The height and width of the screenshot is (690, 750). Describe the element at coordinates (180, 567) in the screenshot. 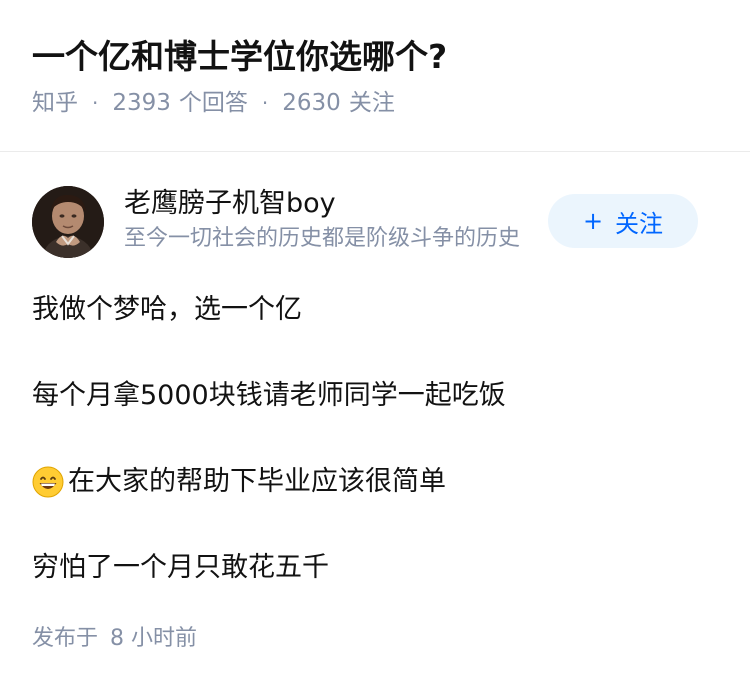

I see `answer-paragraph: 穷怕了一个月只敢花五千` at that location.